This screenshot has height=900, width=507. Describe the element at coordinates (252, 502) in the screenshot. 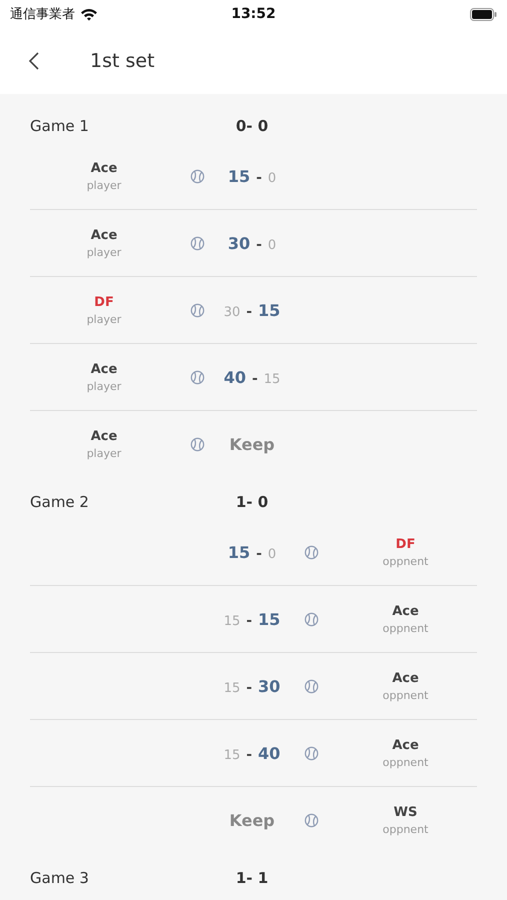

I see `game-score: 1- 0` at that location.